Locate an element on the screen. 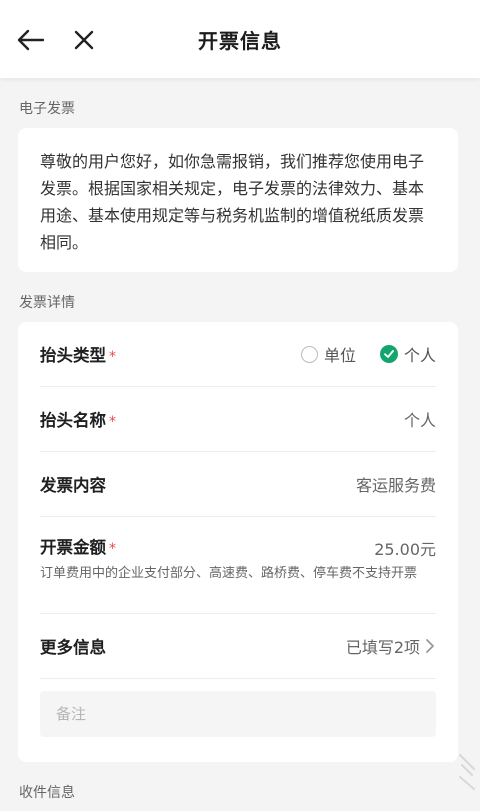 The height and width of the screenshot is (811, 480). invoice-content-row: 发票内容 客运服务费 is located at coordinates (238, 484).